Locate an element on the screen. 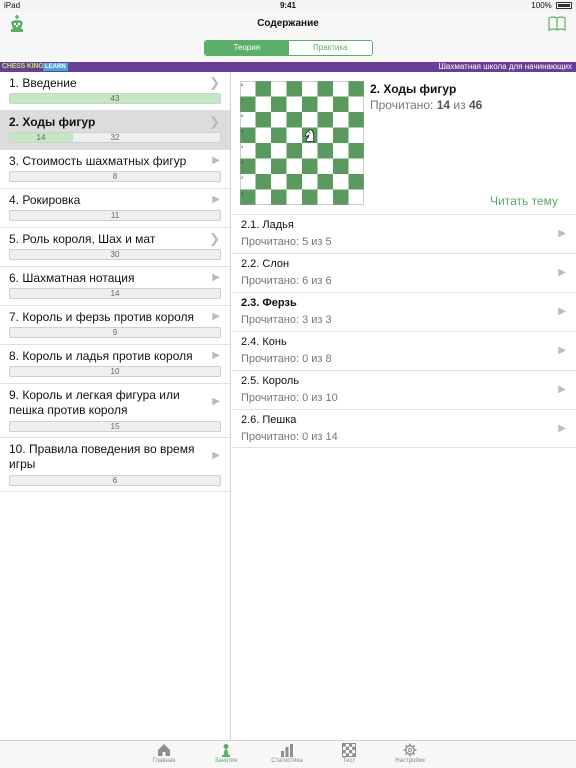 The height and width of the screenshot is (768, 576). detail-read-progress: Прочитано: 14 из 46 is located at coordinates (426, 105).